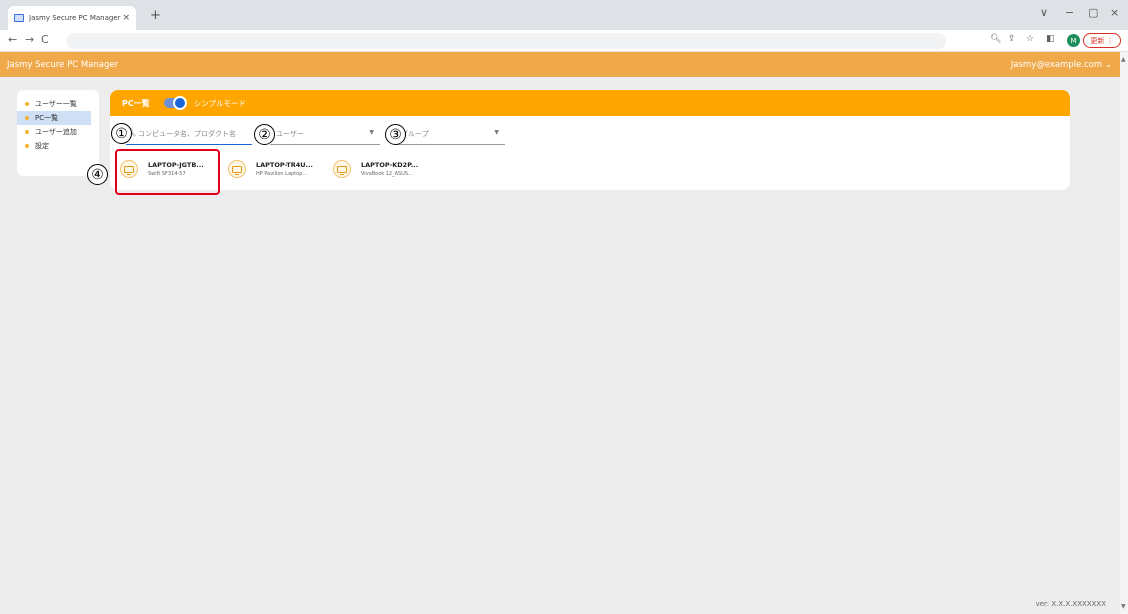 The image size is (1128, 614). I want to click on share-icon: ⇪, so click(1012, 39).